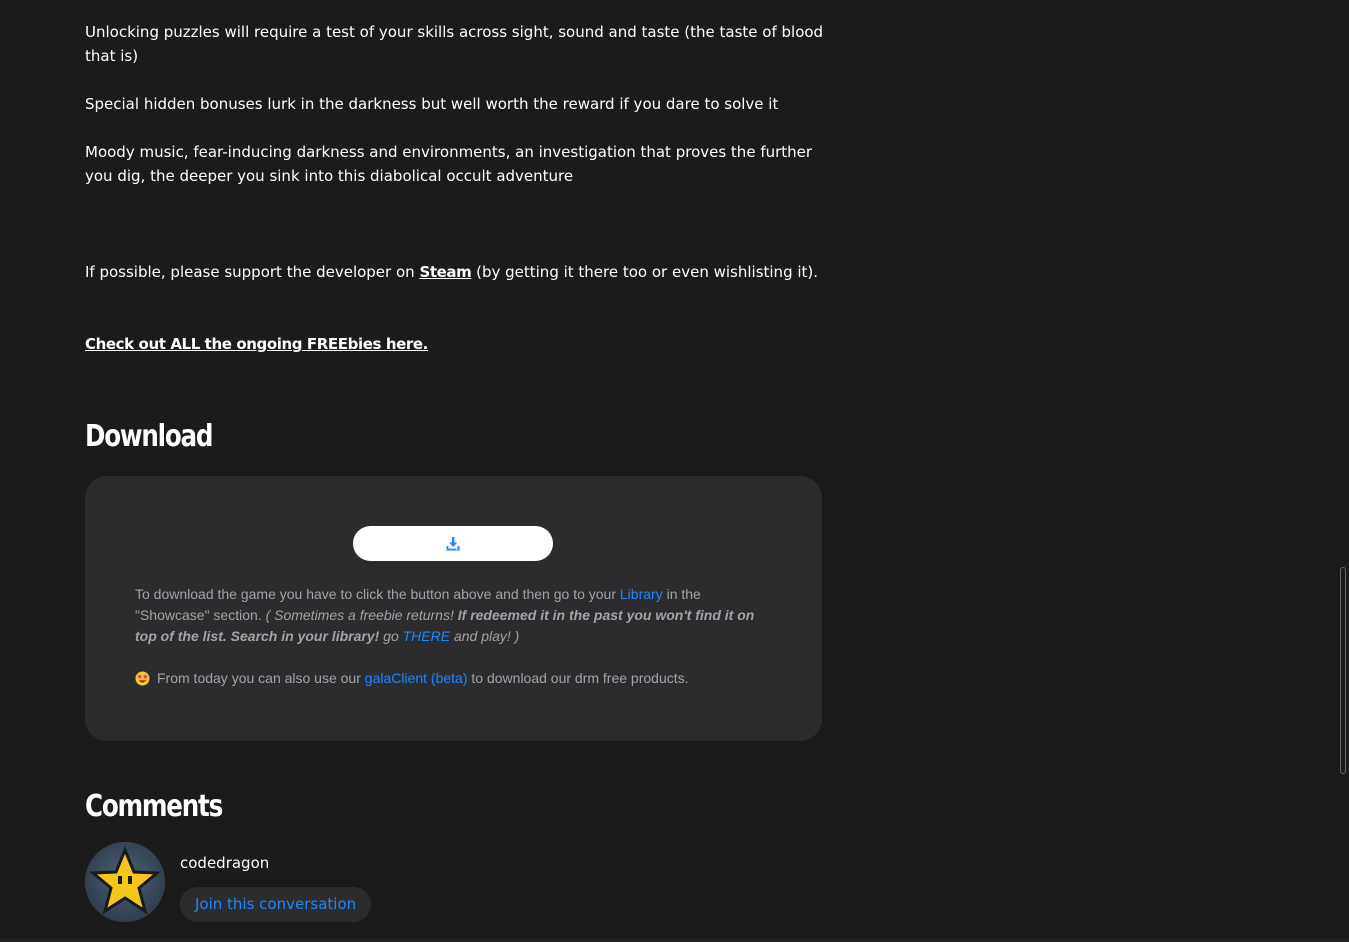  I want to click on download-icon, so click(453, 544).